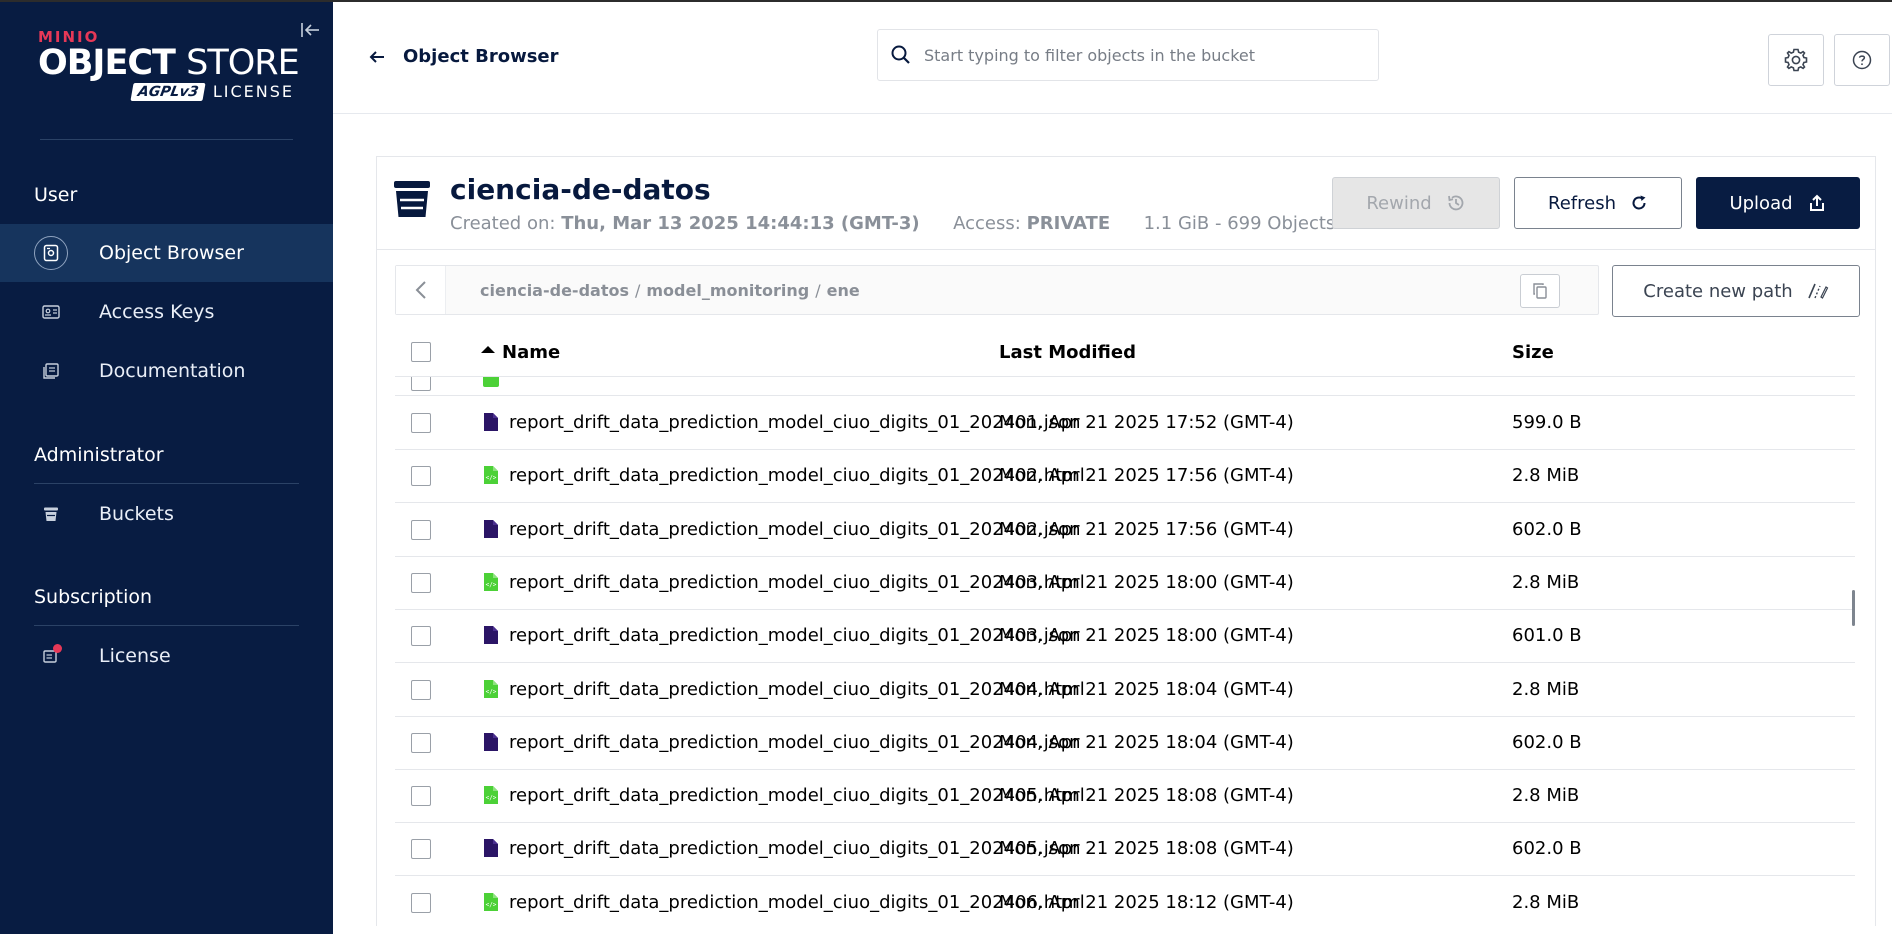  Describe the element at coordinates (51, 253) in the screenshot. I see `object-browser-icon` at that location.